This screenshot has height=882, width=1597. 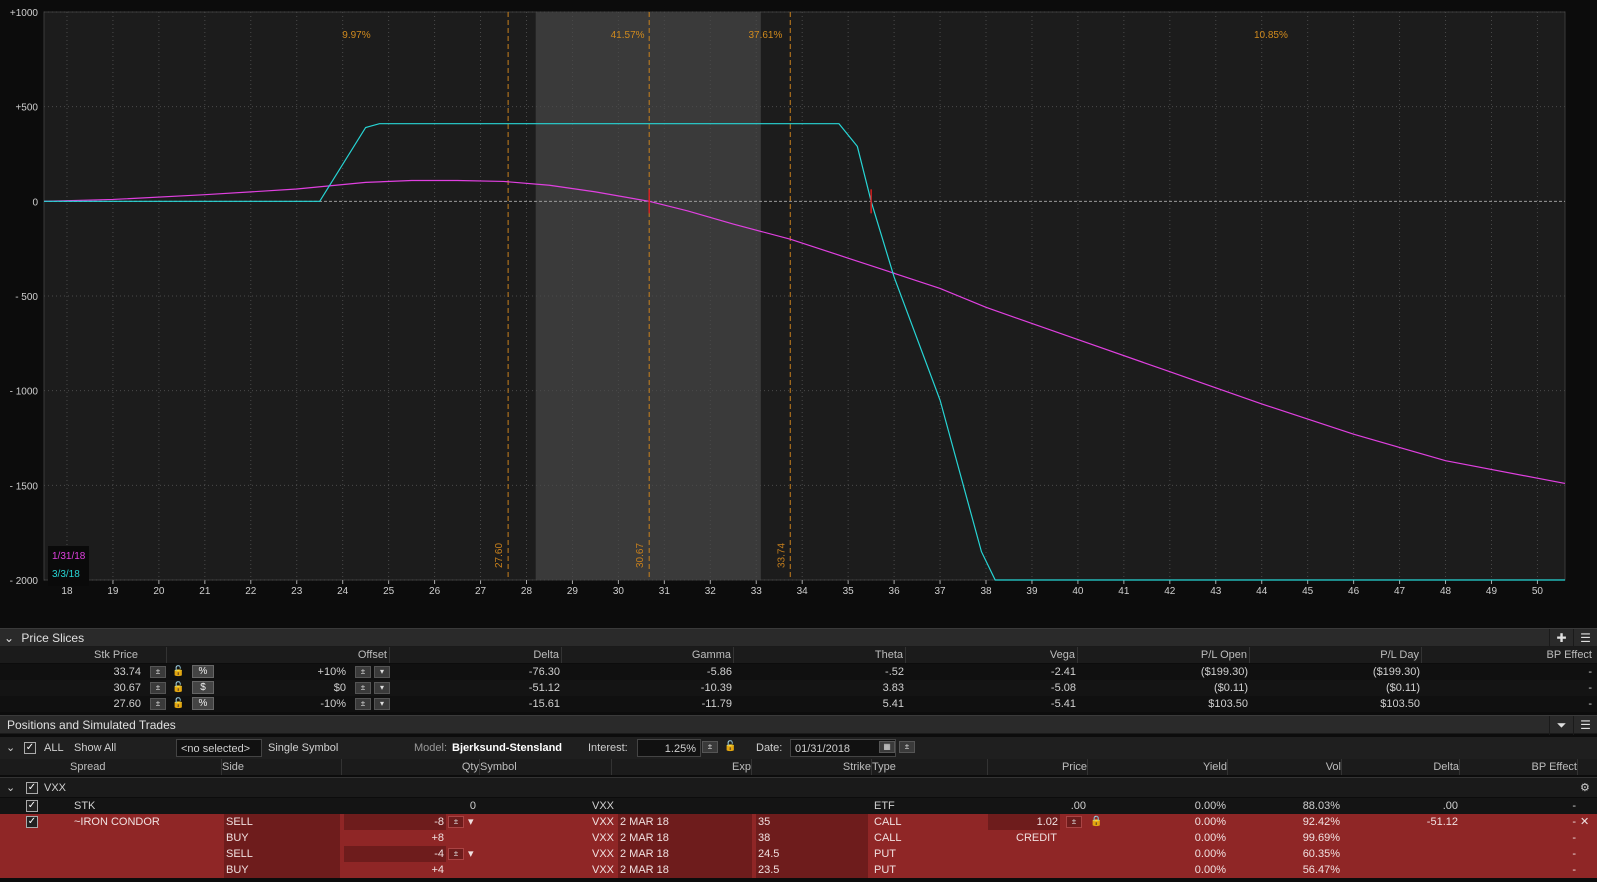 I want to click on positions-menu-icon: ☰, so click(x=1585, y=725).